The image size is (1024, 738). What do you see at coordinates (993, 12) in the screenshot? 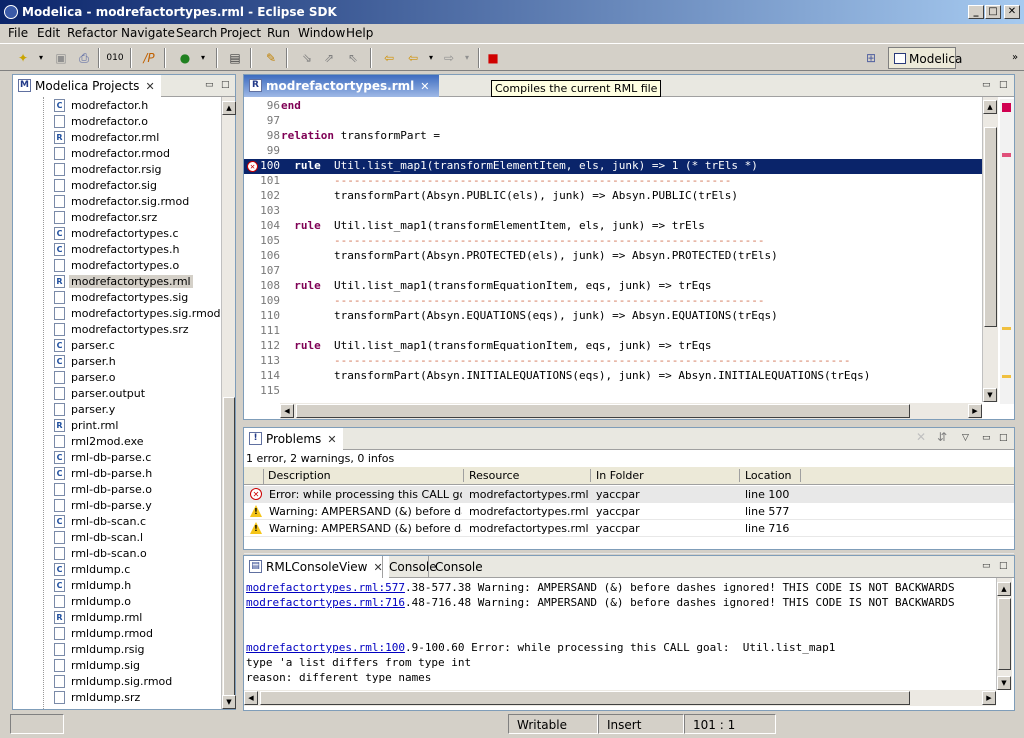
I see `maximize-button: □` at bounding box center [993, 12].